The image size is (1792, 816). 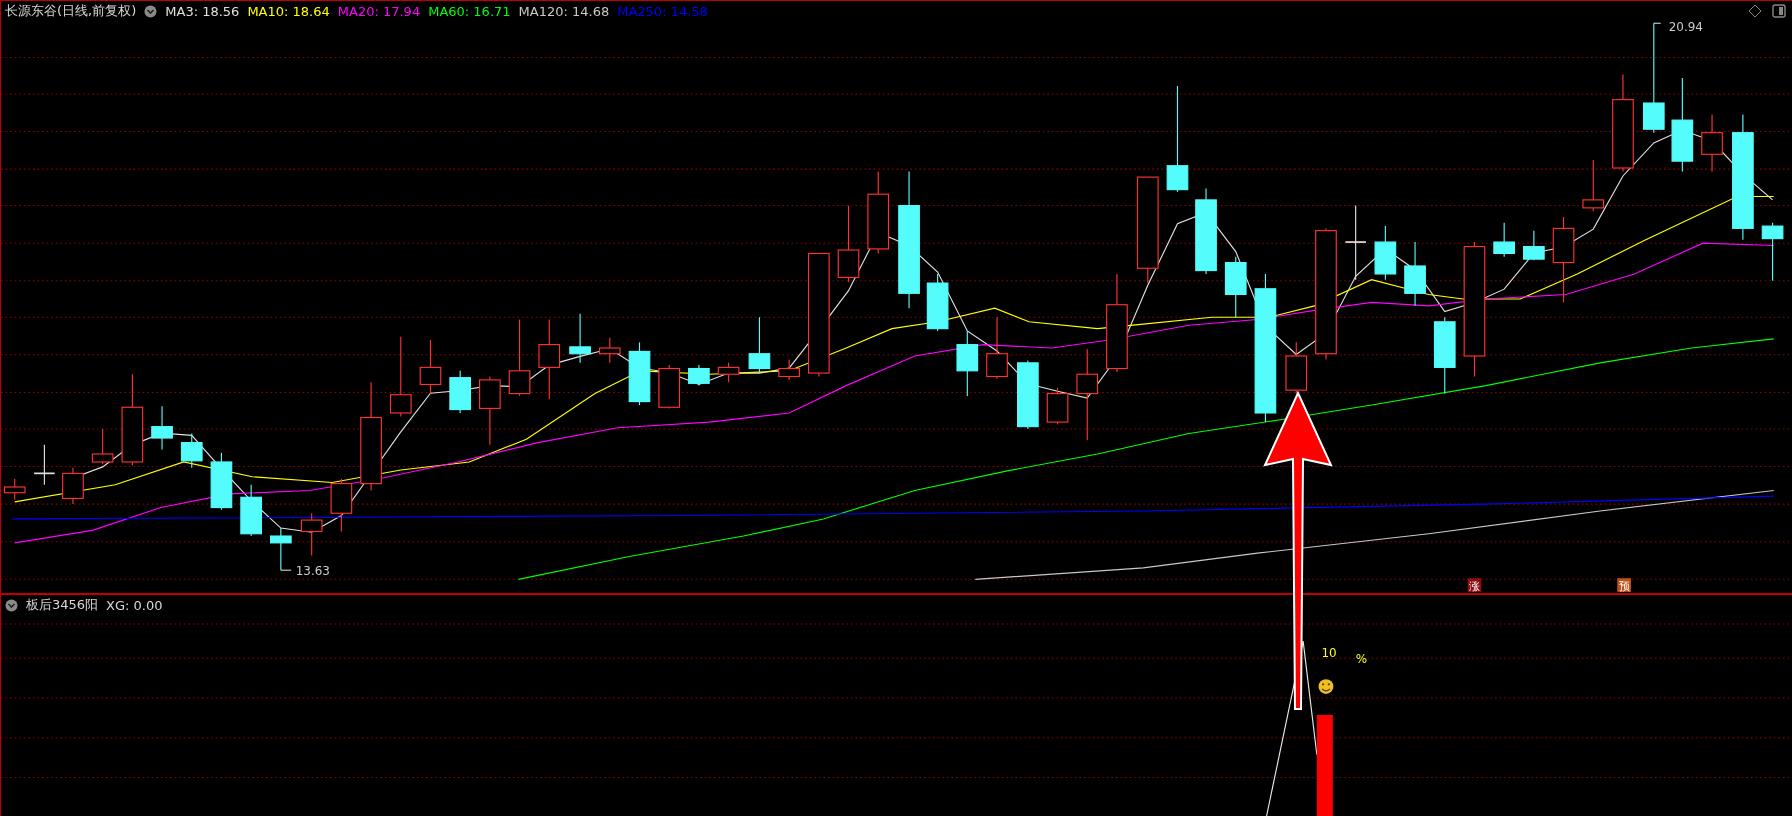 I want to click on indicator-value: XG: 0.00, so click(x=134, y=605).